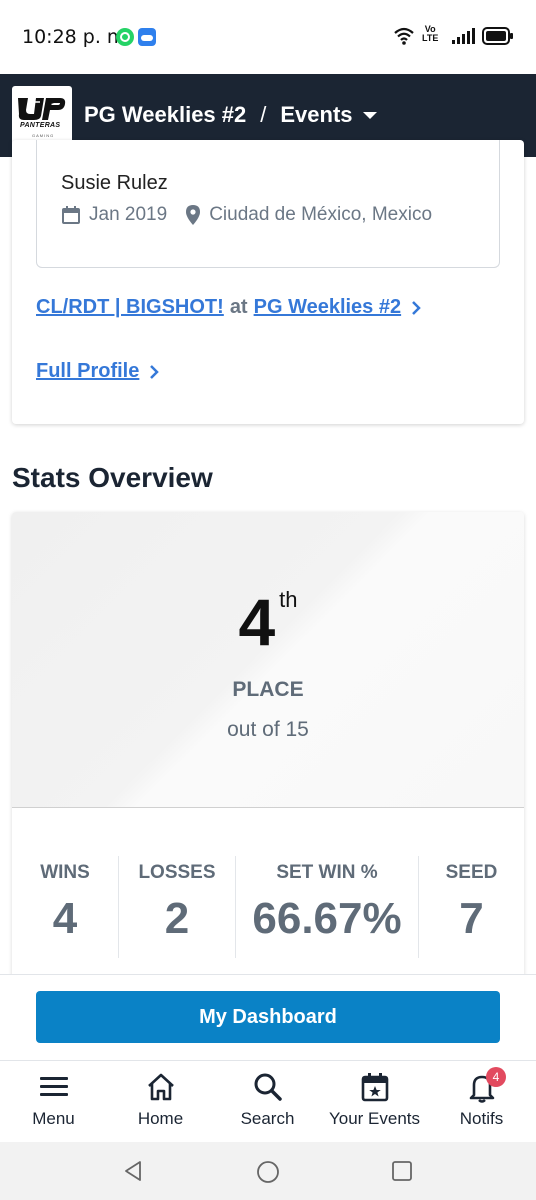  I want to click on cloud-icon, so click(147, 37).